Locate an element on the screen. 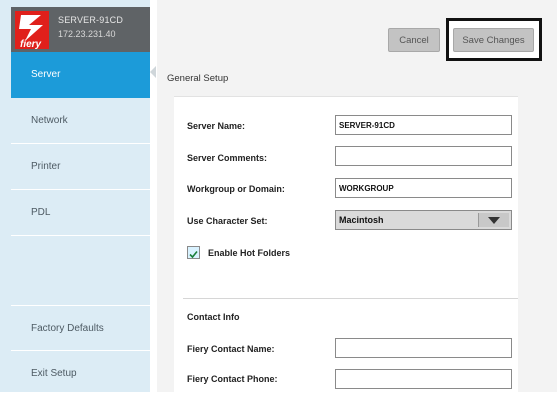  sidebar-item-factory-defaults: Factory Defaults is located at coordinates (80, 328).